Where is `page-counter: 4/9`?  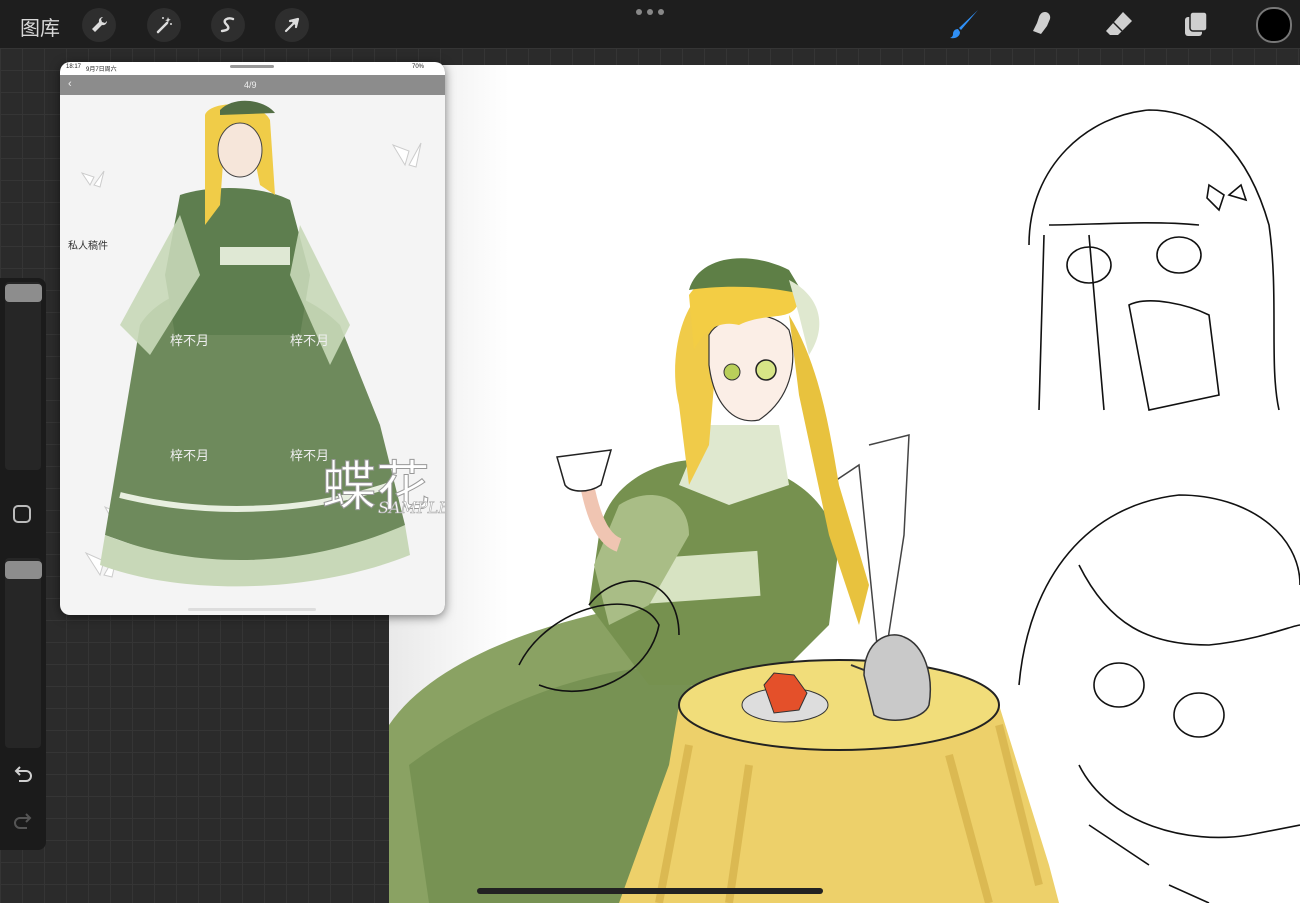
page-counter: 4/9 is located at coordinates (250, 85).